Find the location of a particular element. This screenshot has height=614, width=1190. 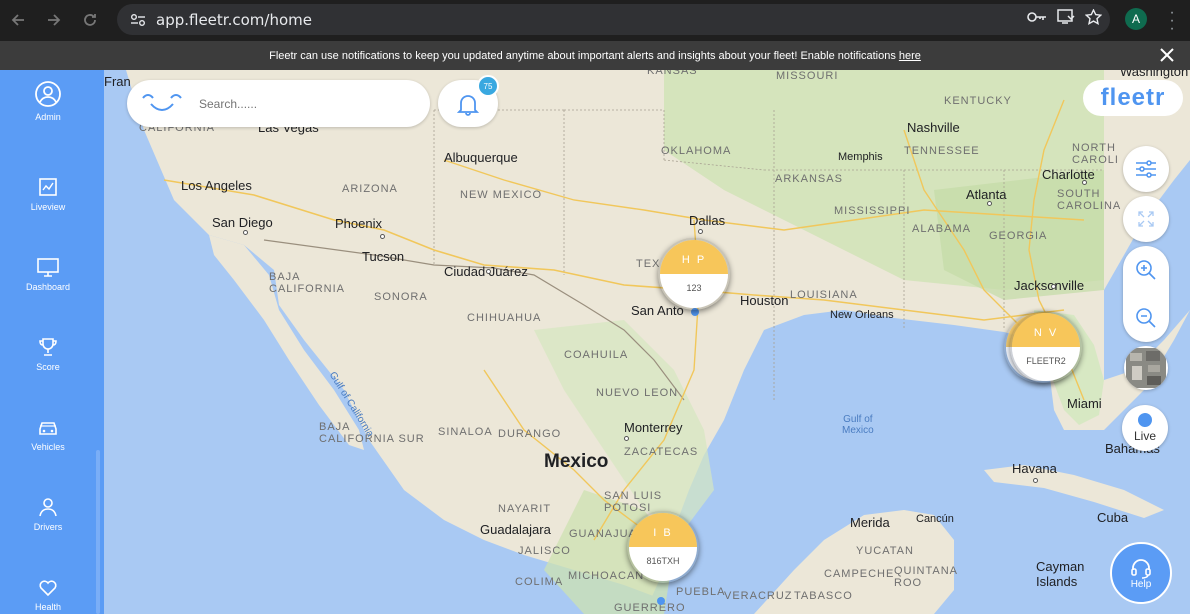

sidebar-item-health: Health is located at coordinates (48, 594).